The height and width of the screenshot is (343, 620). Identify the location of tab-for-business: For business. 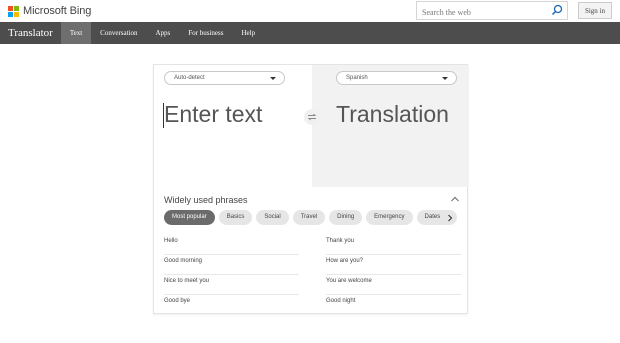
(205, 33).